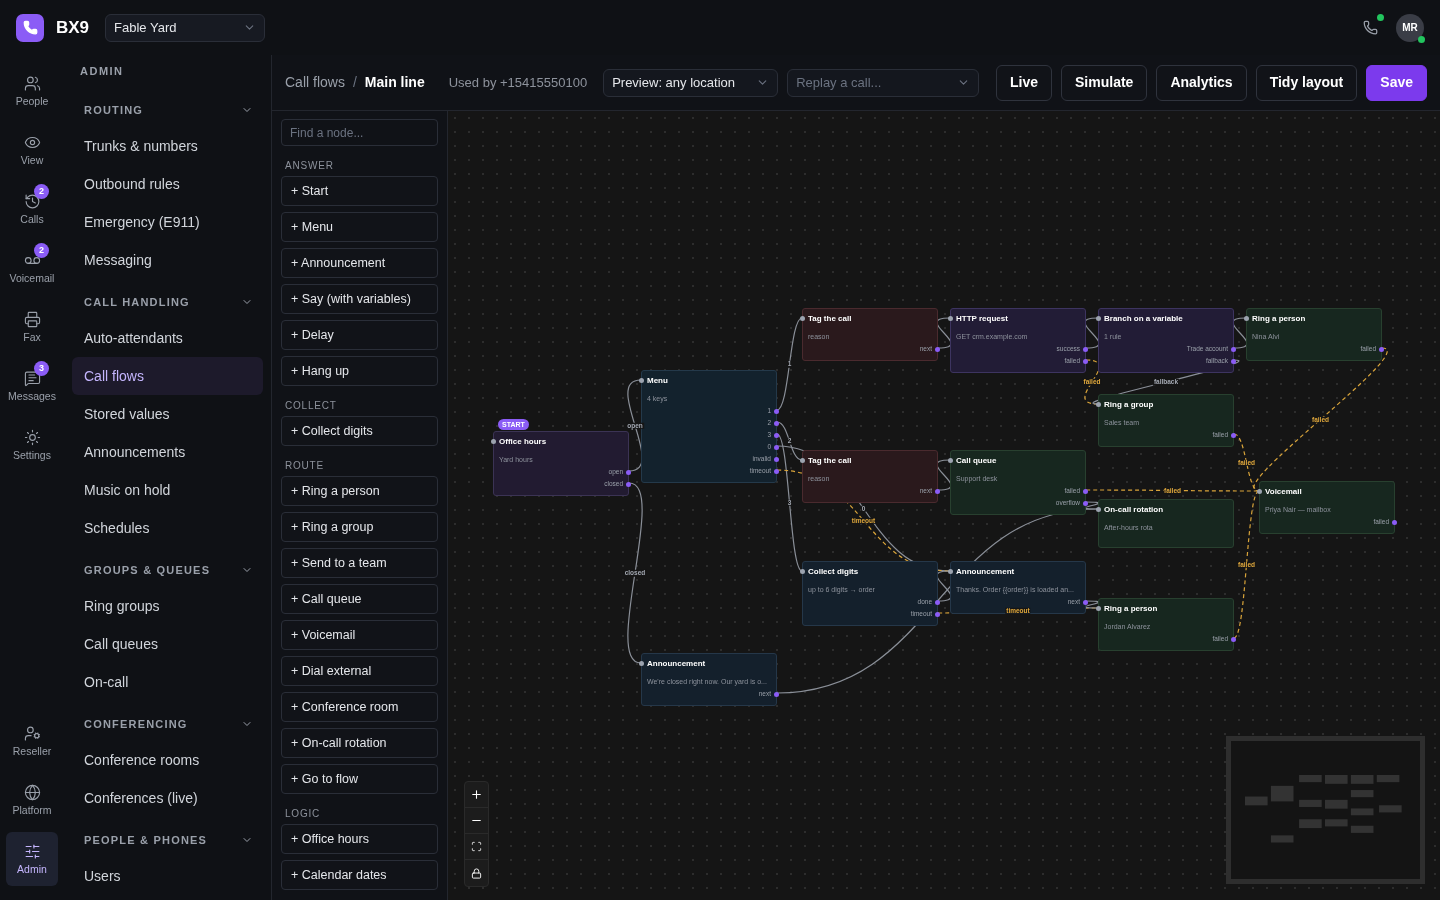 The height and width of the screenshot is (900, 1440). Describe the element at coordinates (167, 260) in the screenshot. I see `nav-item: Messaging` at that location.